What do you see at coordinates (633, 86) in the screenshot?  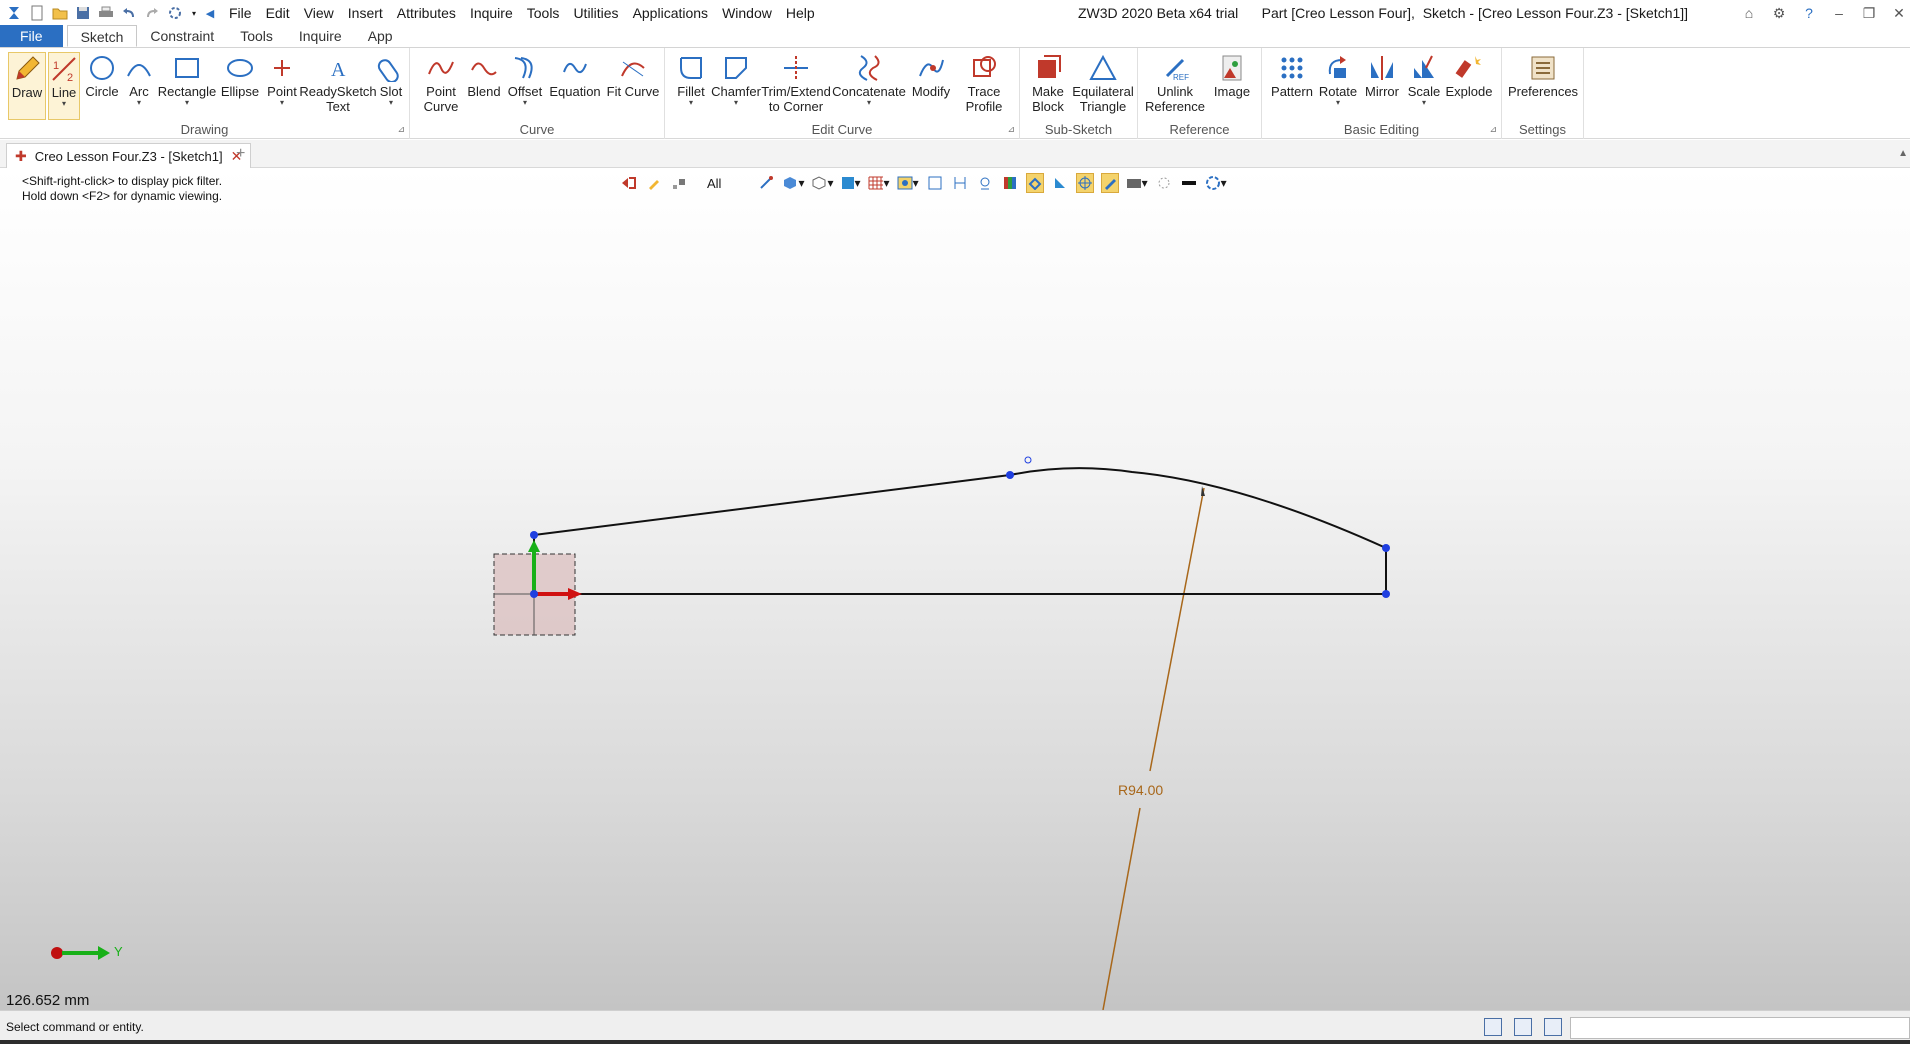 I see `fit-curve-button: Fit Curve` at bounding box center [633, 86].